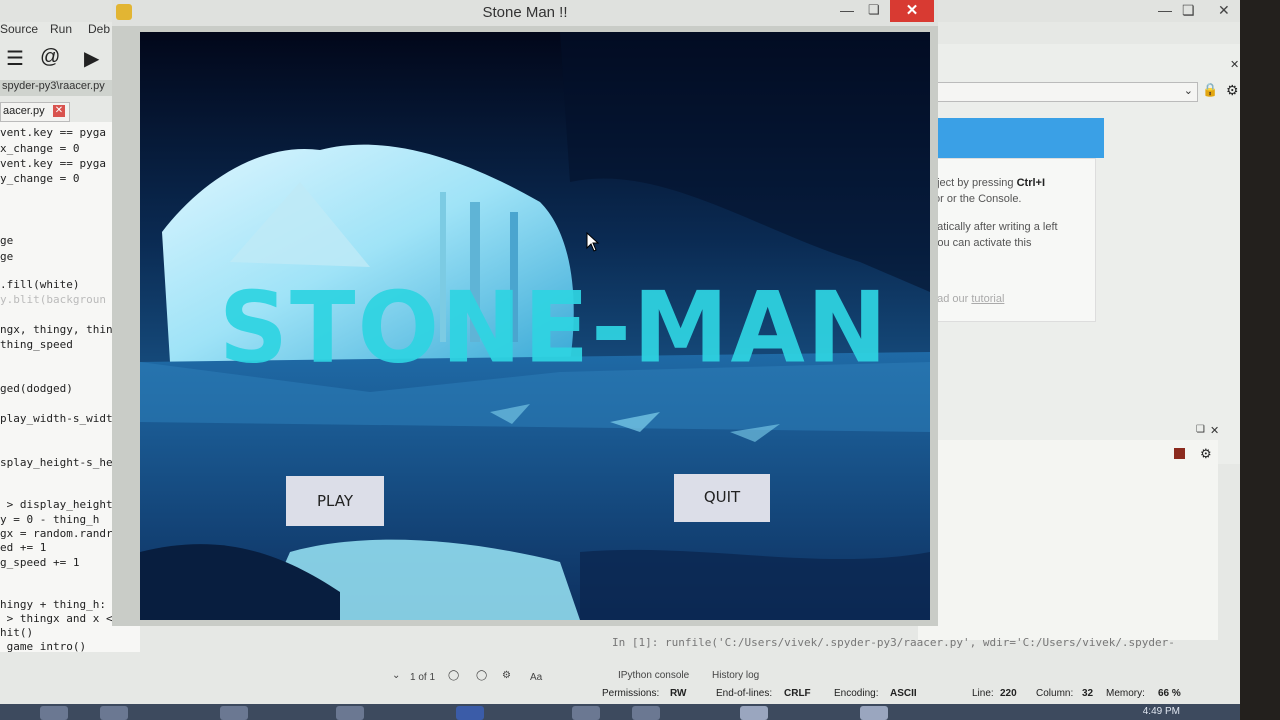 The width and height of the screenshot is (1280, 720). Describe the element at coordinates (976, 199) in the screenshot. I see `help-text-2: tor or the Console.` at that location.